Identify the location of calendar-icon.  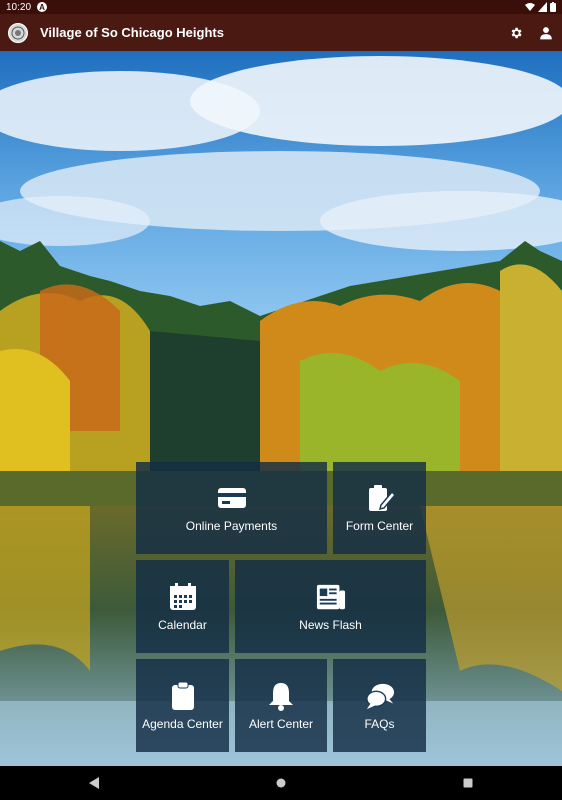
(183, 597).